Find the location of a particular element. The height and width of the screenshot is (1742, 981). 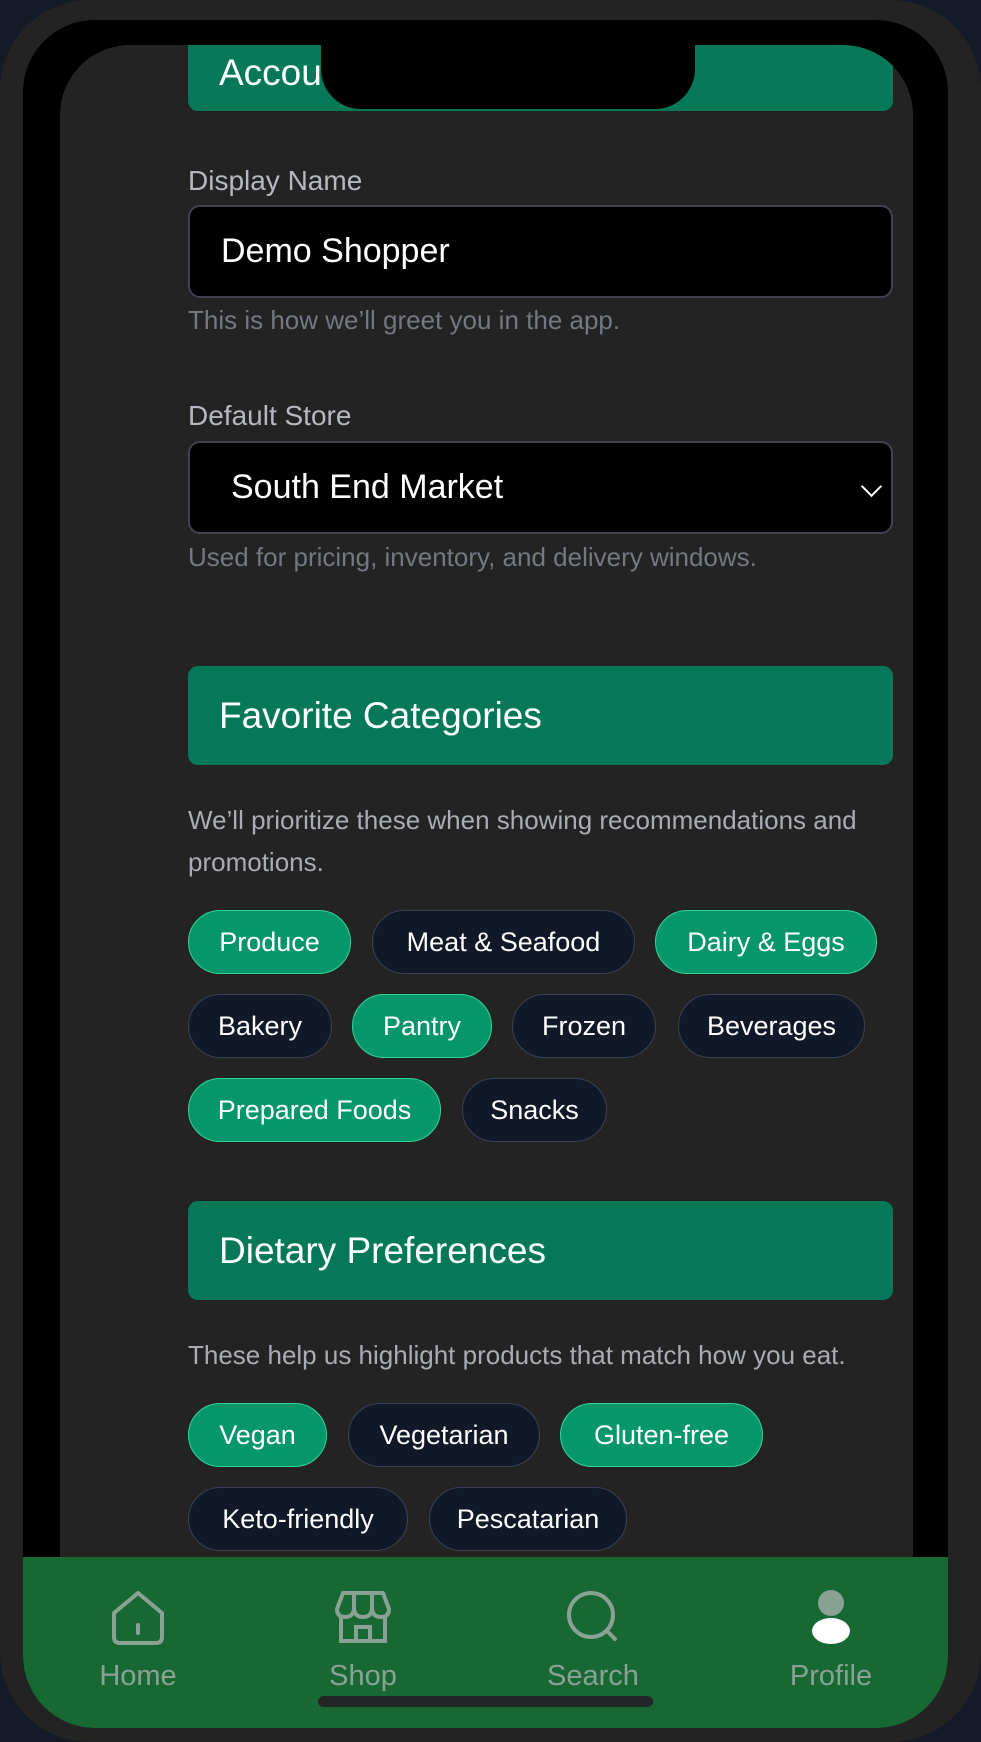

device-notch is located at coordinates (508, 74).